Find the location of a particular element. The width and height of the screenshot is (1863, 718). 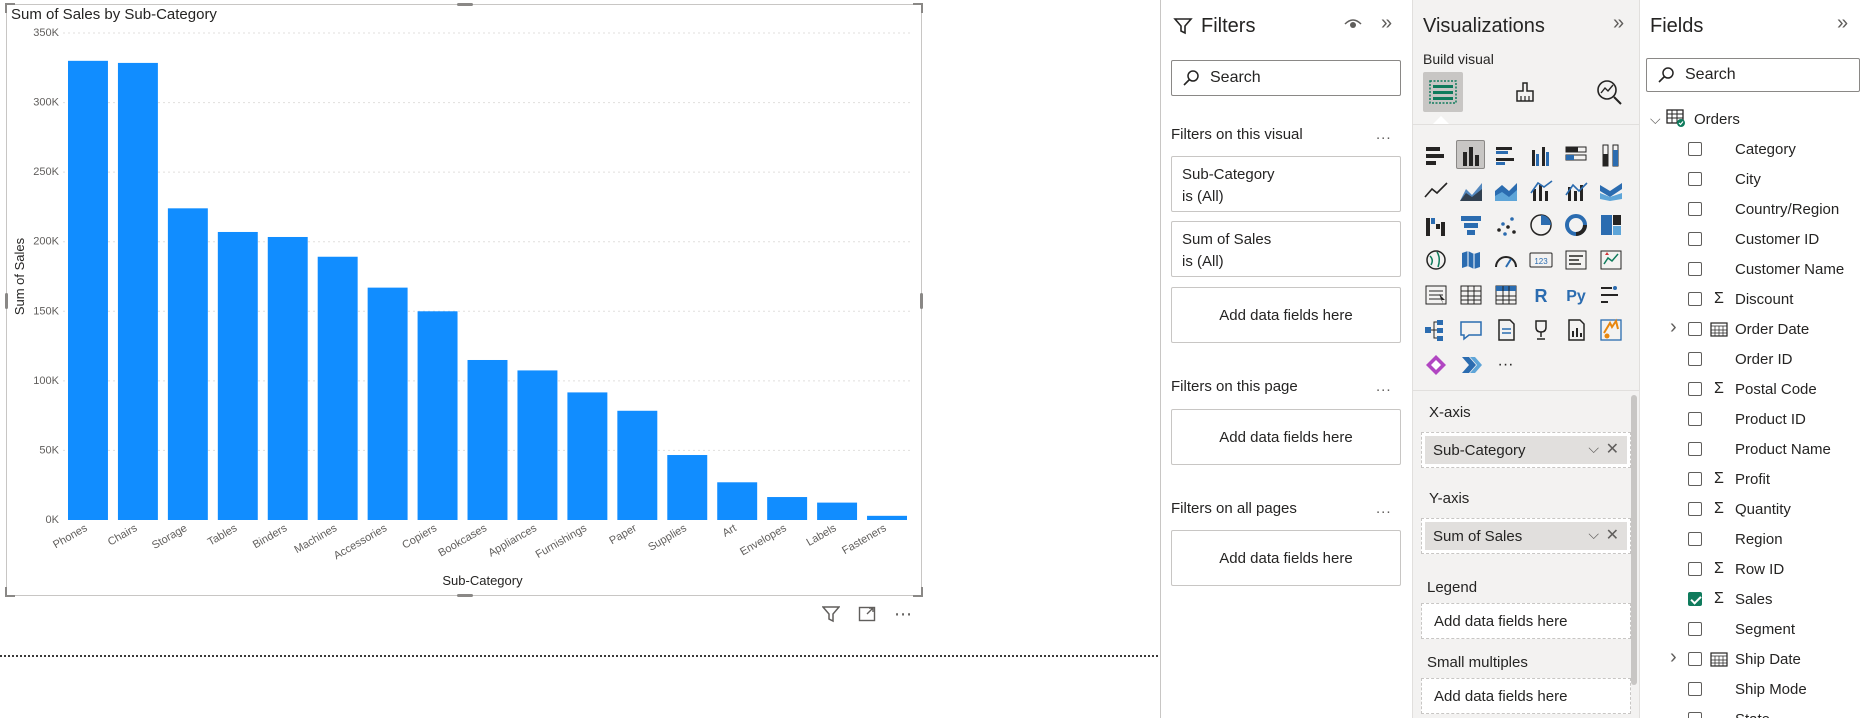

filled-map-icon is located at coordinates (1470, 259).